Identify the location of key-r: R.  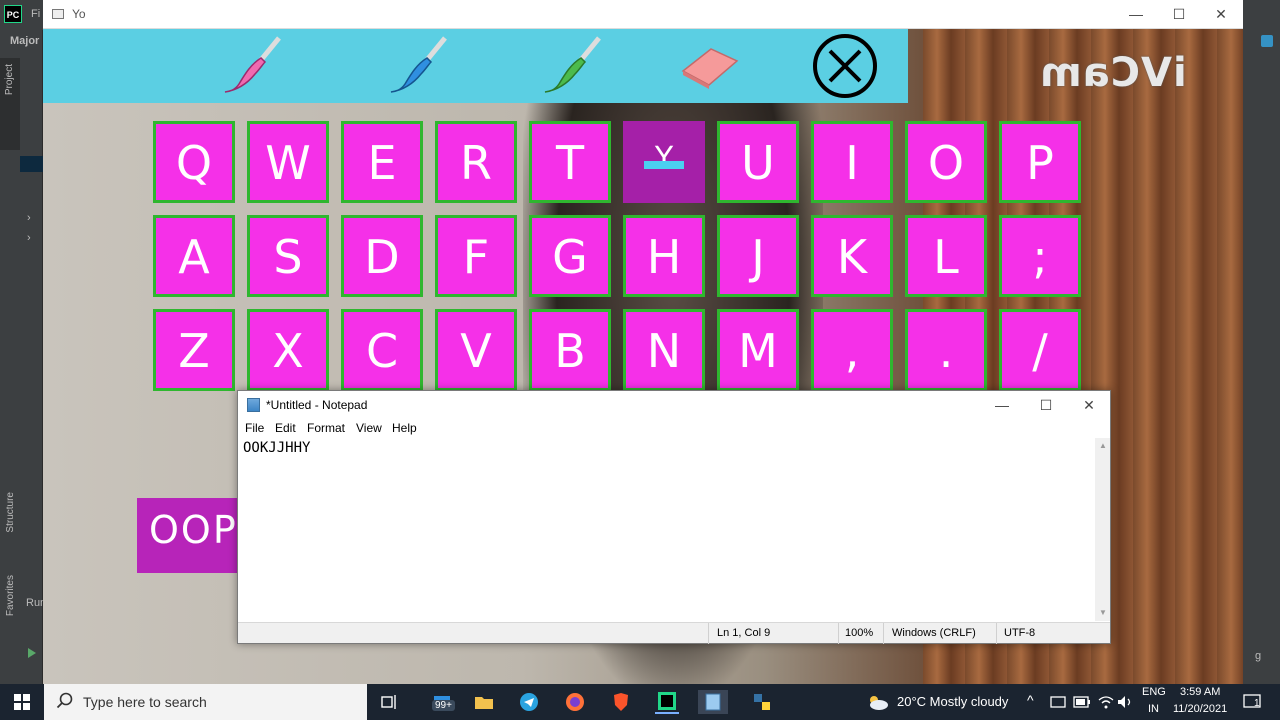
(476, 162).